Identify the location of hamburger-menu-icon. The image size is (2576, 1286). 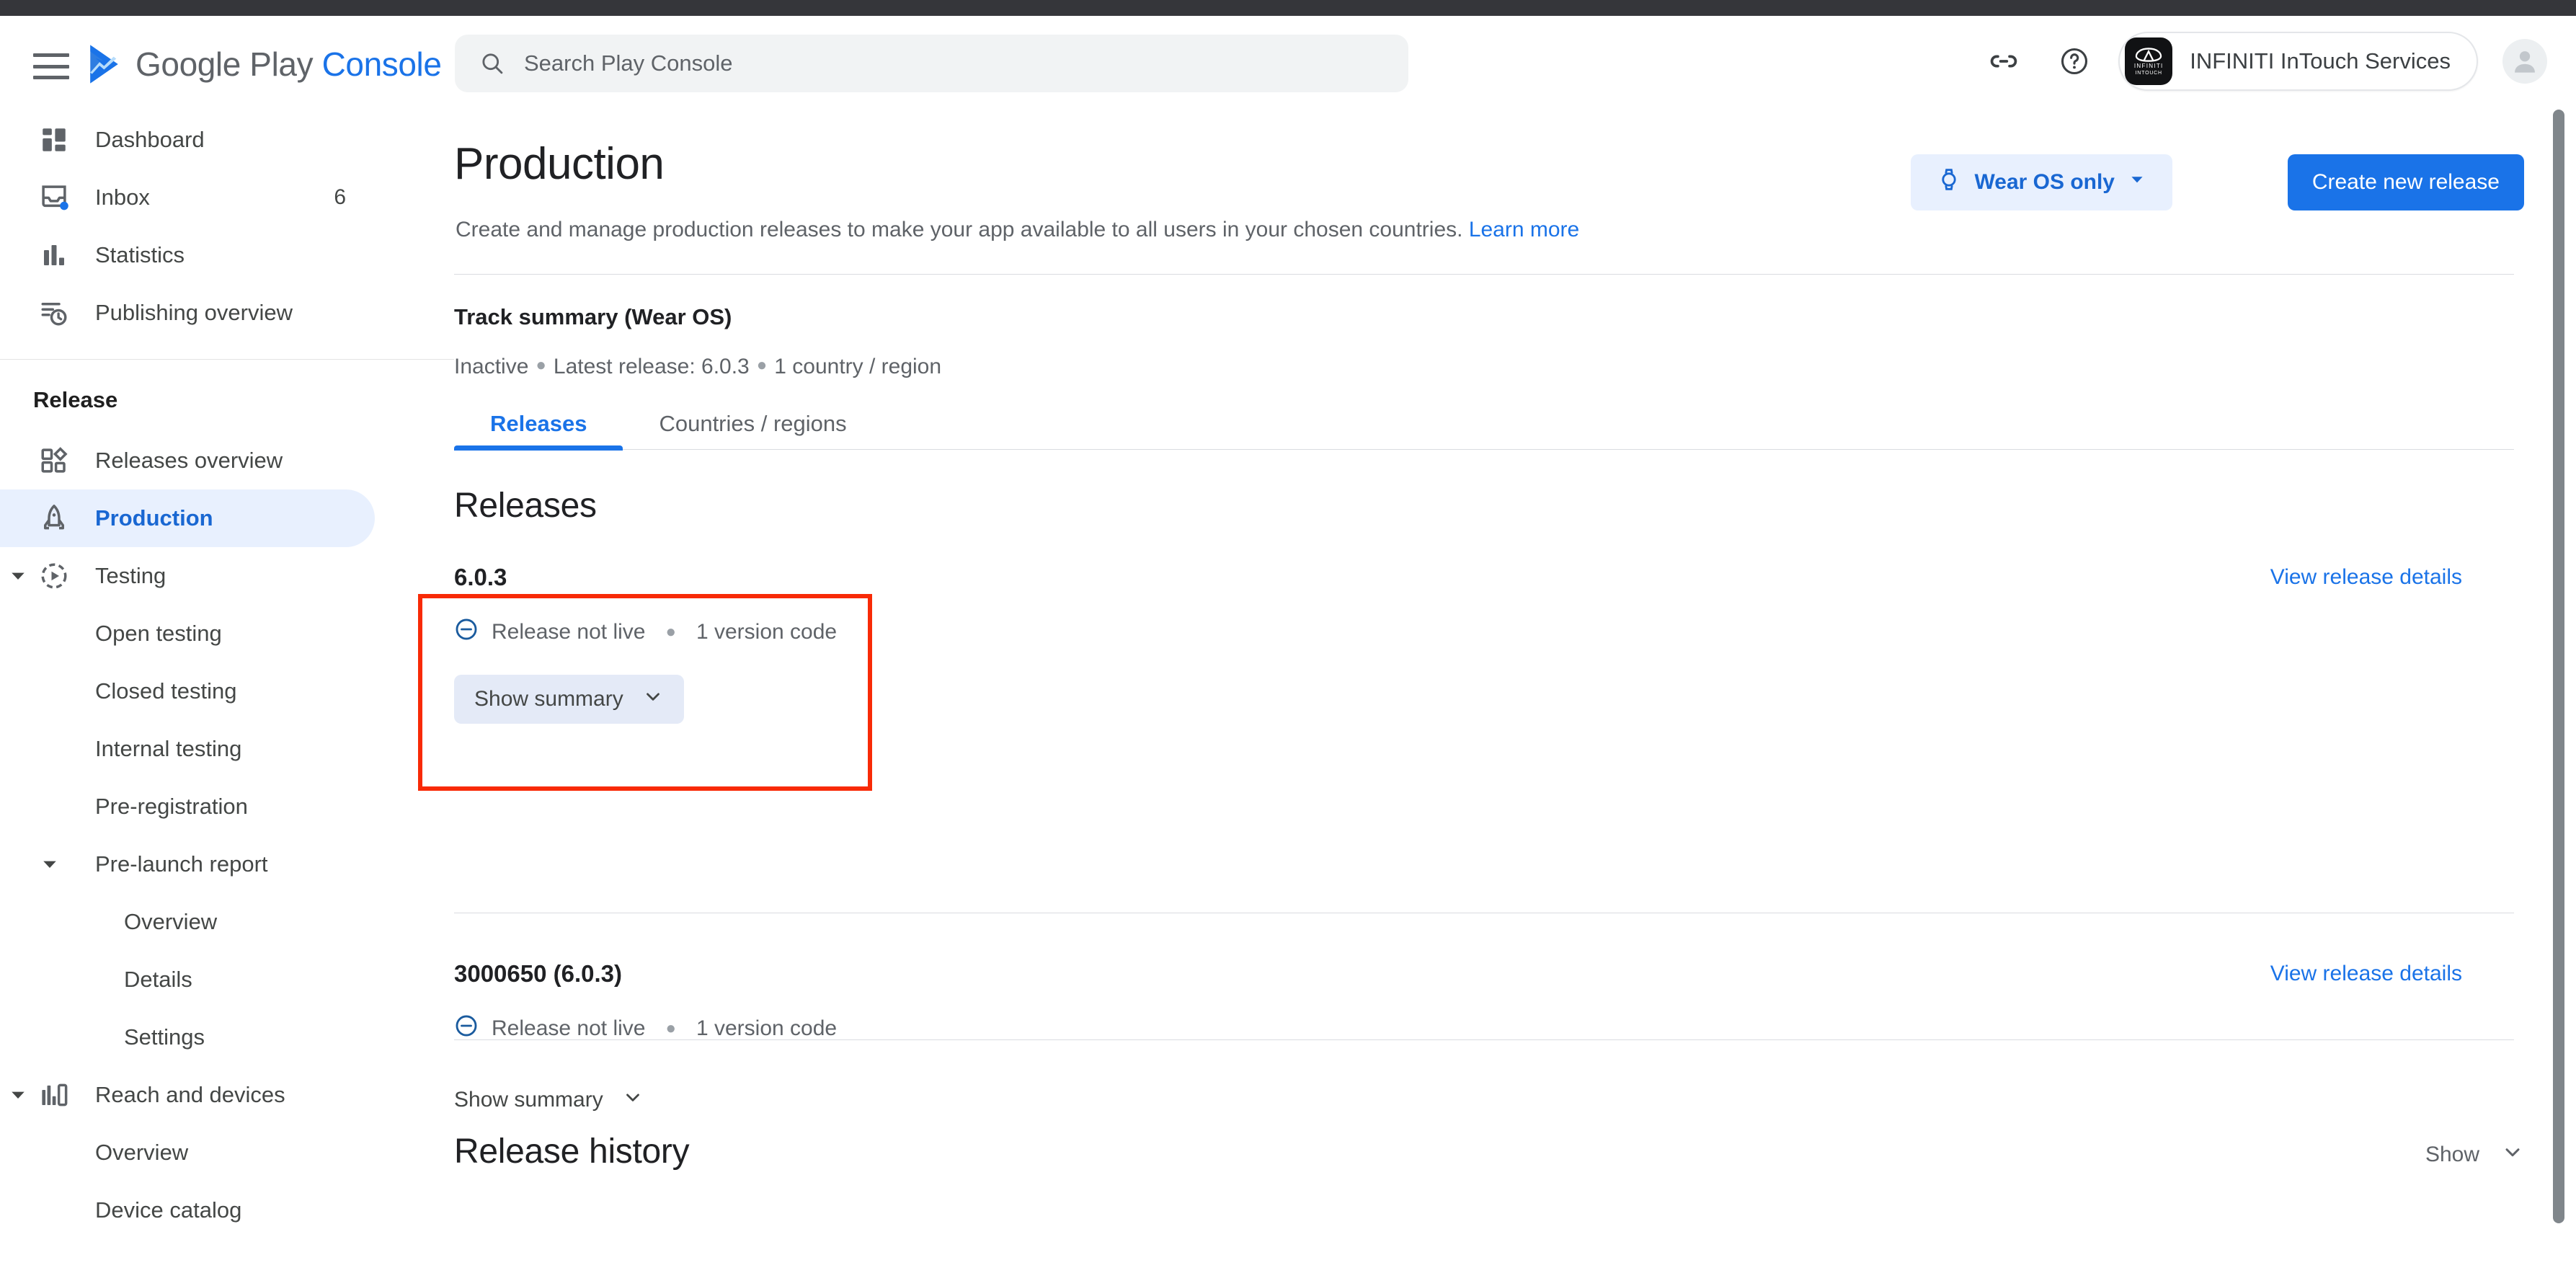
(51, 66).